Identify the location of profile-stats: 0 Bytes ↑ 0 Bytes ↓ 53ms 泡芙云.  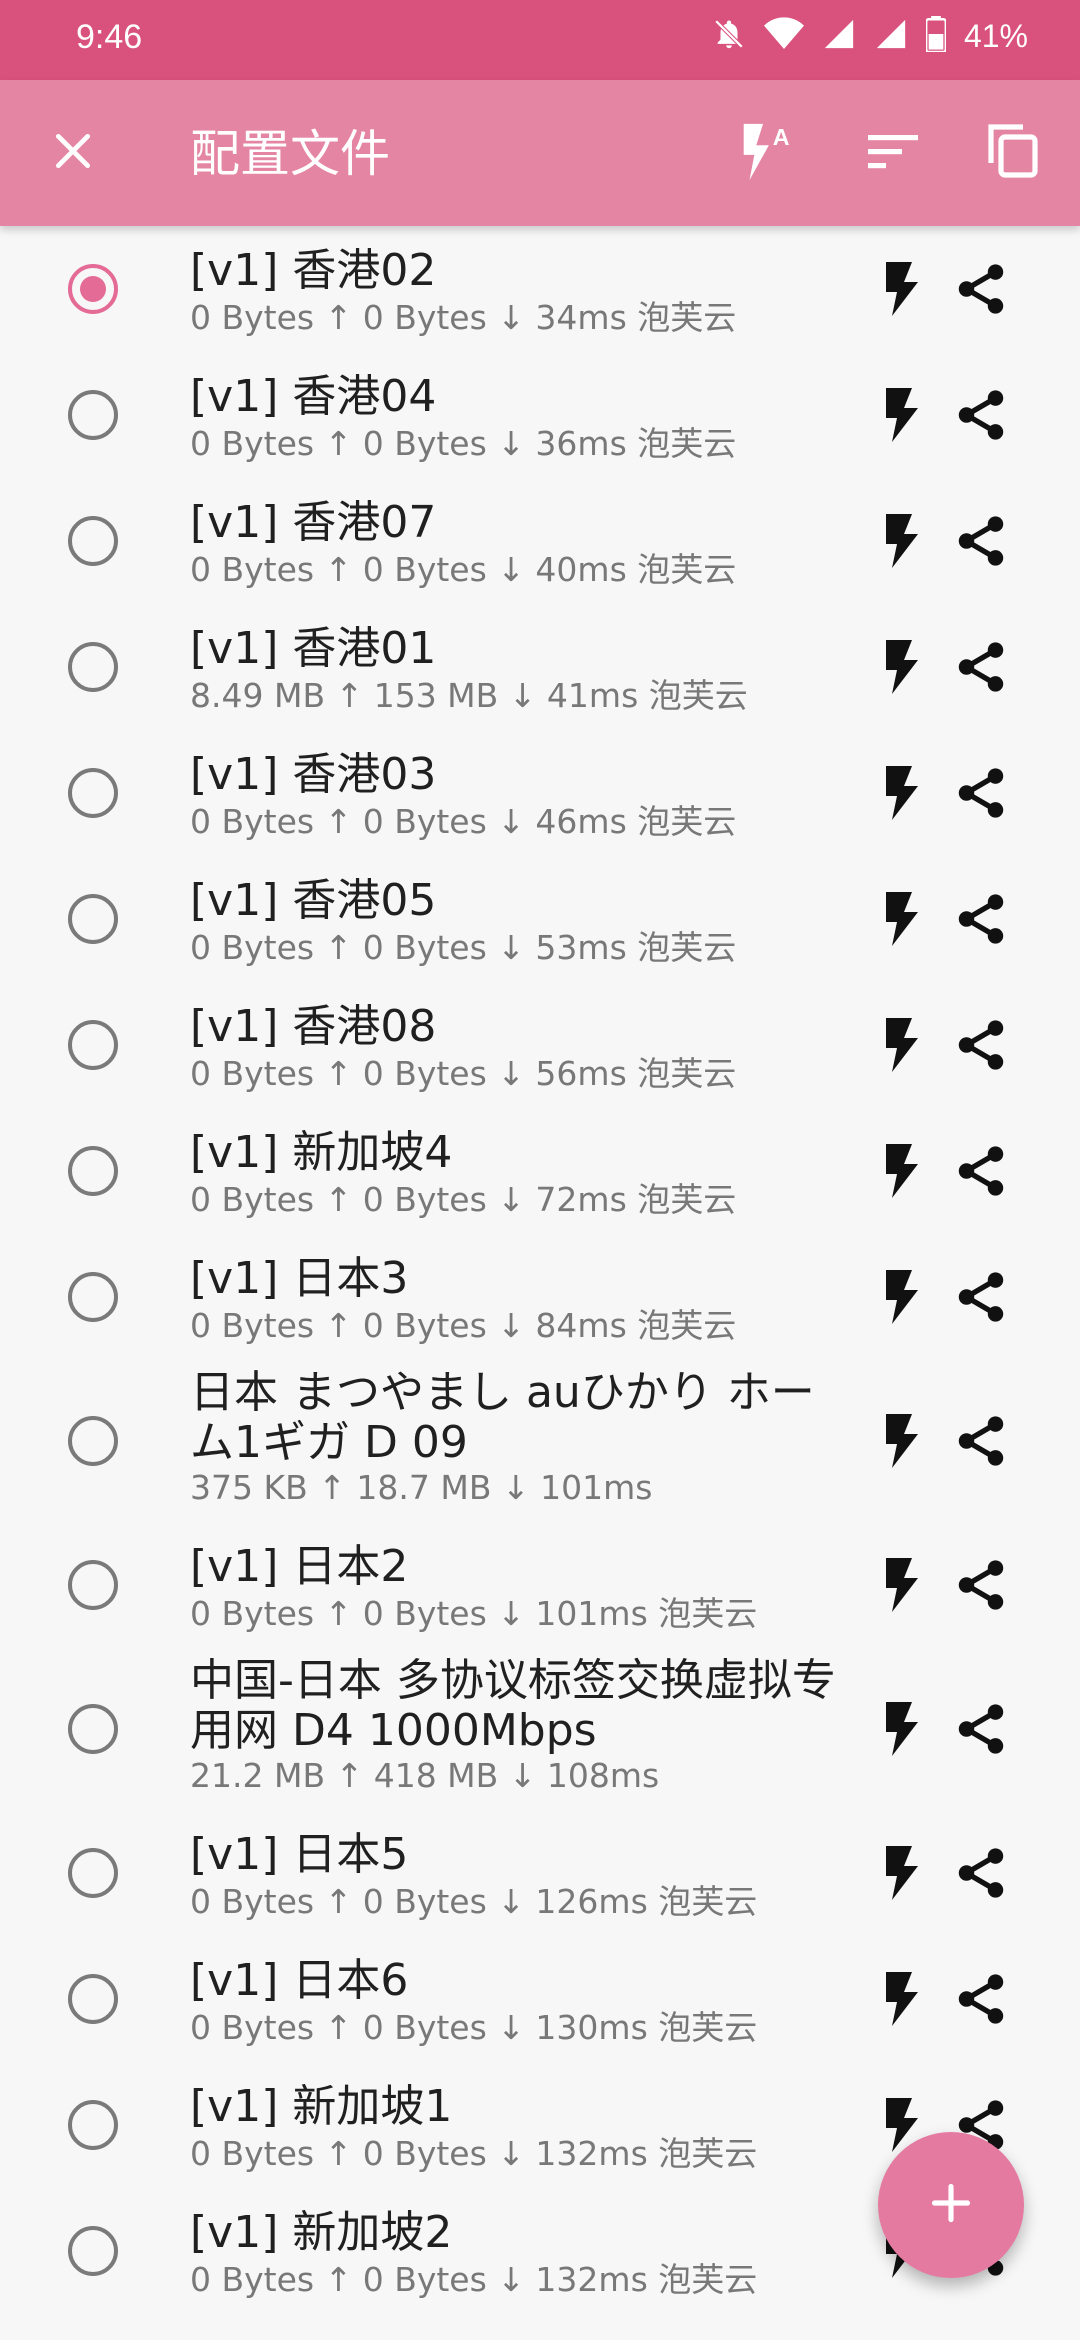
(463, 947).